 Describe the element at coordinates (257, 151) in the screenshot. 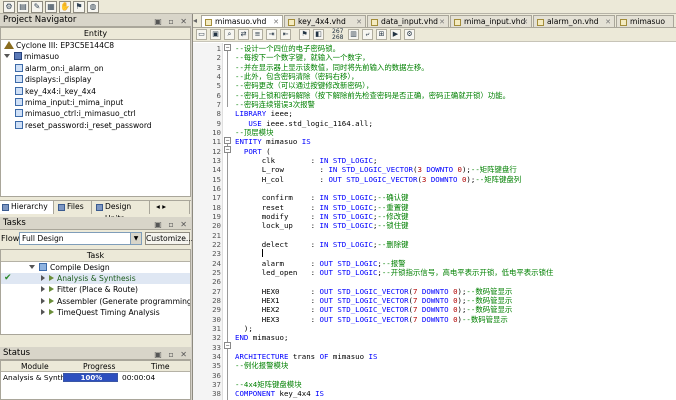

I see `code-text: PORT (` at that location.